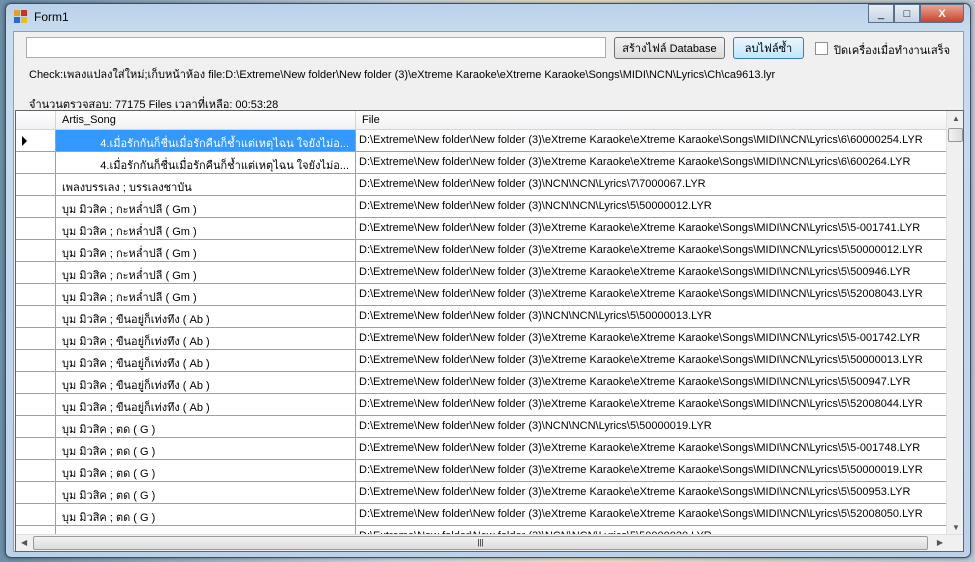 The width and height of the screenshot is (975, 562). Describe the element at coordinates (24, 542) in the screenshot. I see `scroll-left-icon: ◀` at that location.